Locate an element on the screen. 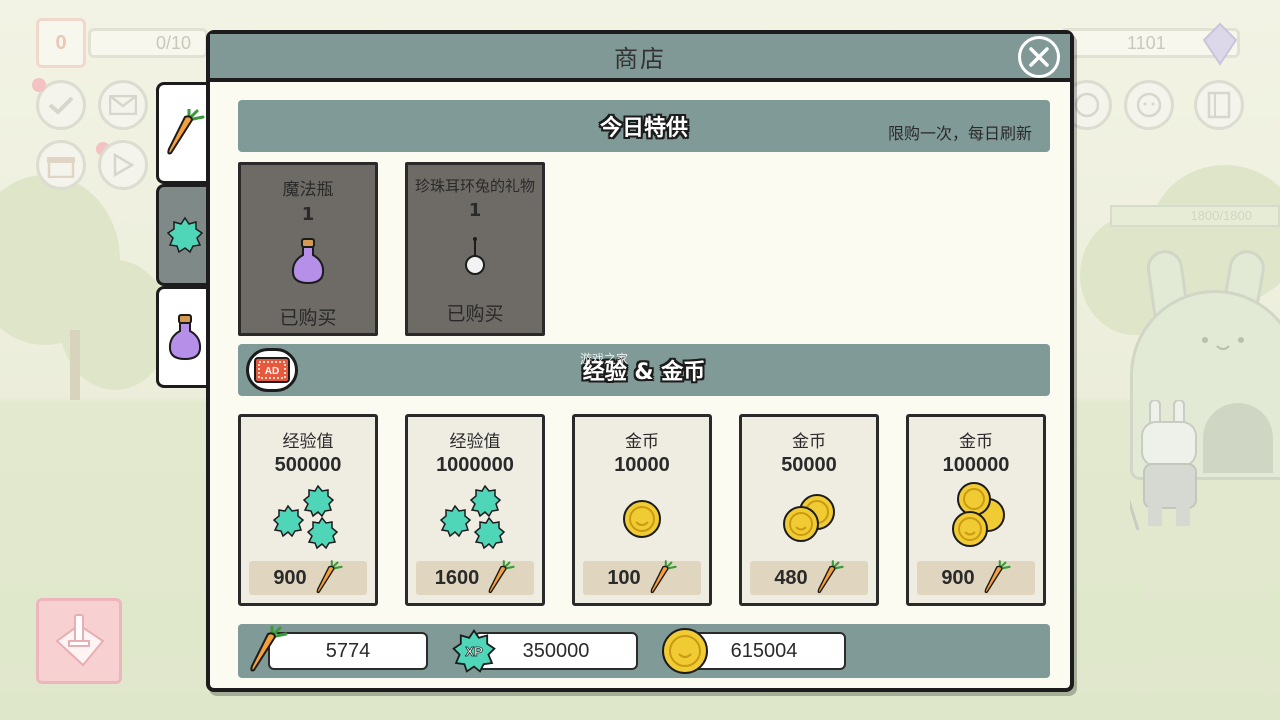  character-button is located at coordinates (1149, 105).